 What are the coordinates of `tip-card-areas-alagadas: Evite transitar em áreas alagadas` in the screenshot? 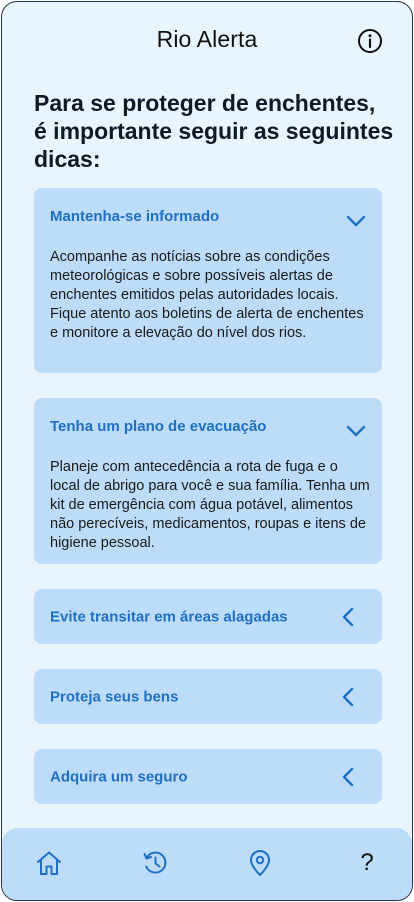 It's located at (208, 616).